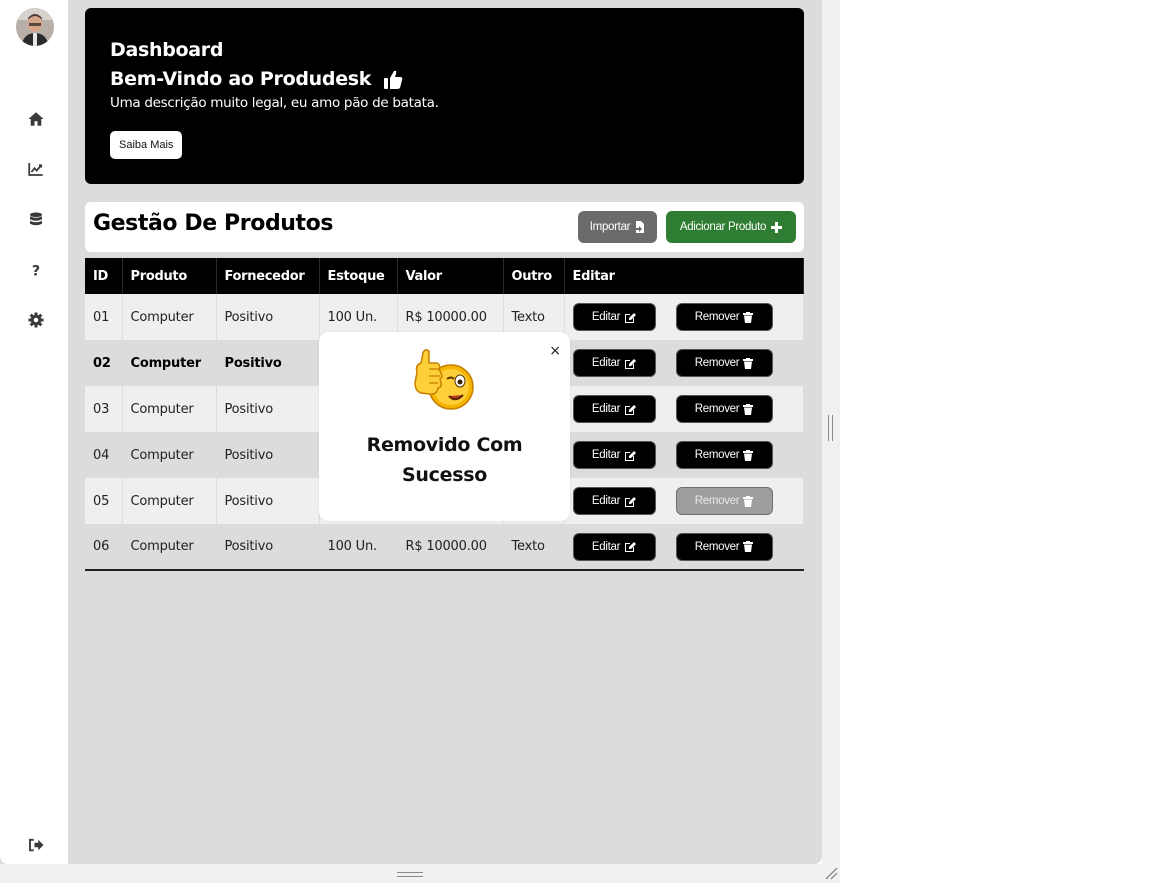 The height and width of the screenshot is (883, 1152). Describe the element at coordinates (34, 432) in the screenshot. I see `sidebar: ?` at that location.